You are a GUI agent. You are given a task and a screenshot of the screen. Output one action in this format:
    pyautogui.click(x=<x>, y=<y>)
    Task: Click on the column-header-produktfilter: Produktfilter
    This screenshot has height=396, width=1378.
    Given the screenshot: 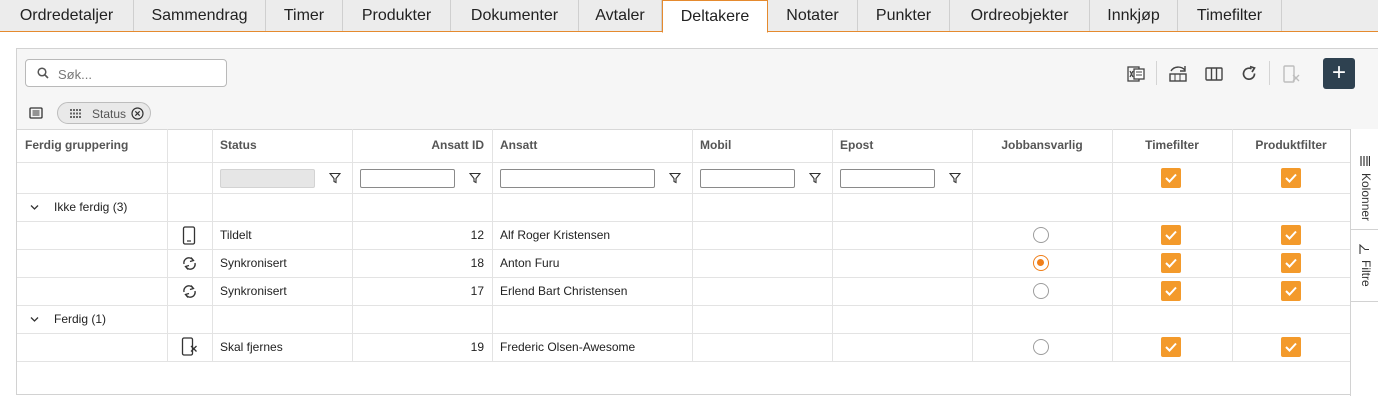 What is the action you would take?
    pyautogui.click(x=1291, y=145)
    